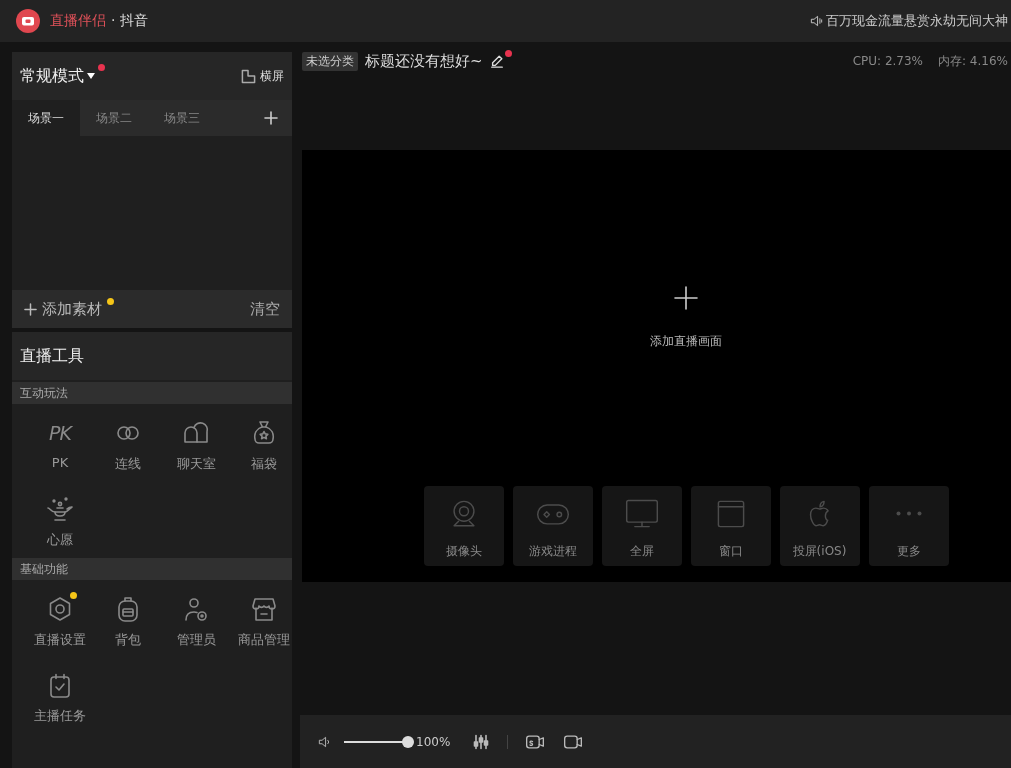 The height and width of the screenshot is (768, 1011). Describe the element at coordinates (552, 526) in the screenshot. I see `source-button: 游戏进程` at that location.